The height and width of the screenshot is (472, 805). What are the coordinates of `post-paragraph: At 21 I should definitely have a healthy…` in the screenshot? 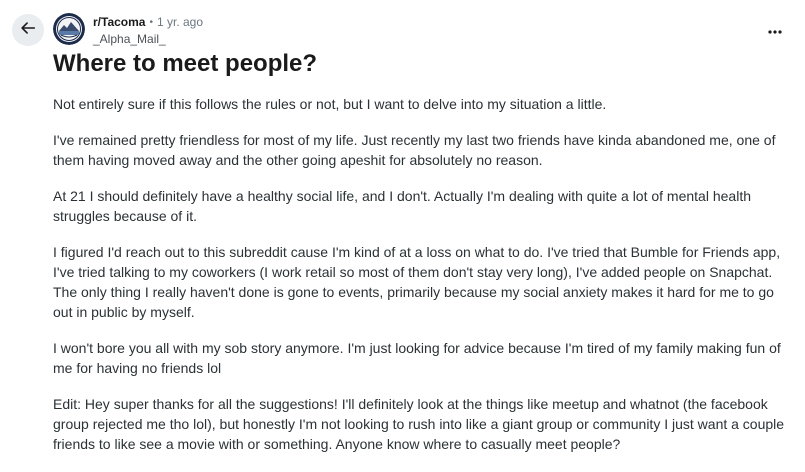 It's located at (402, 206).